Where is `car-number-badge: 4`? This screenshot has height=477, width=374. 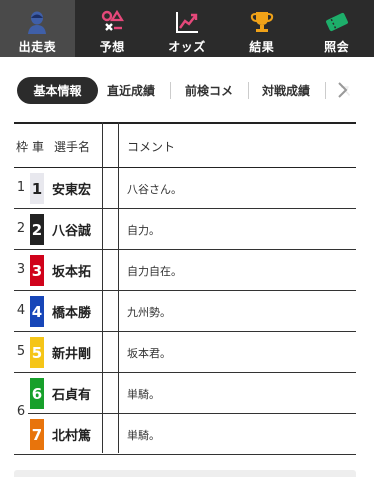
car-number-badge: 4 is located at coordinates (37, 311).